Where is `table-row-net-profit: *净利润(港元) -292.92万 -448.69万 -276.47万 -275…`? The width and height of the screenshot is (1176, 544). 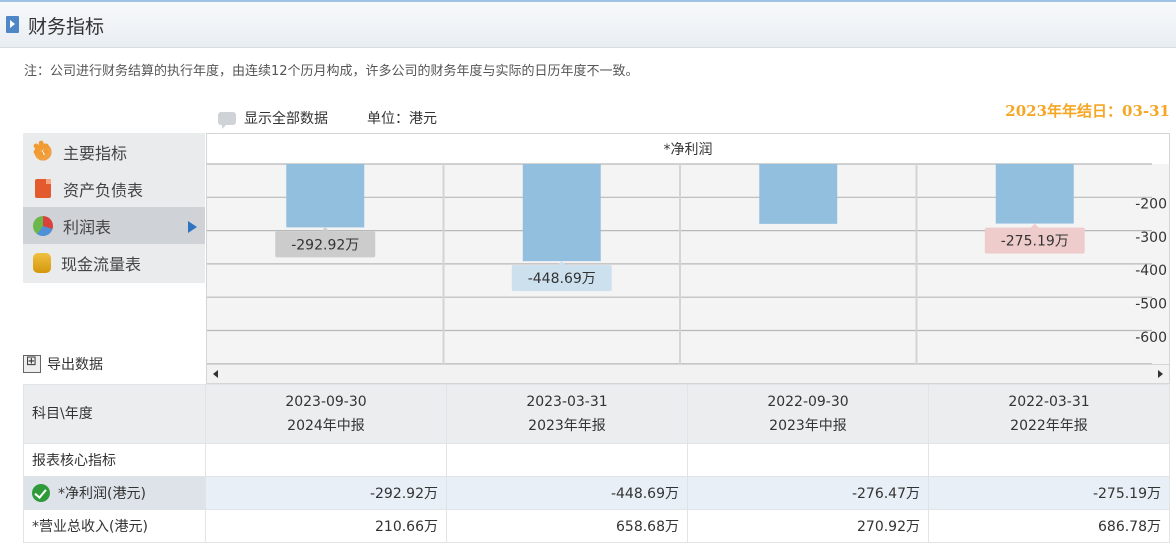 table-row-net-profit: *净利润(港元) -292.92万 -448.69万 -276.47万 -275… is located at coordinates (596, 493).